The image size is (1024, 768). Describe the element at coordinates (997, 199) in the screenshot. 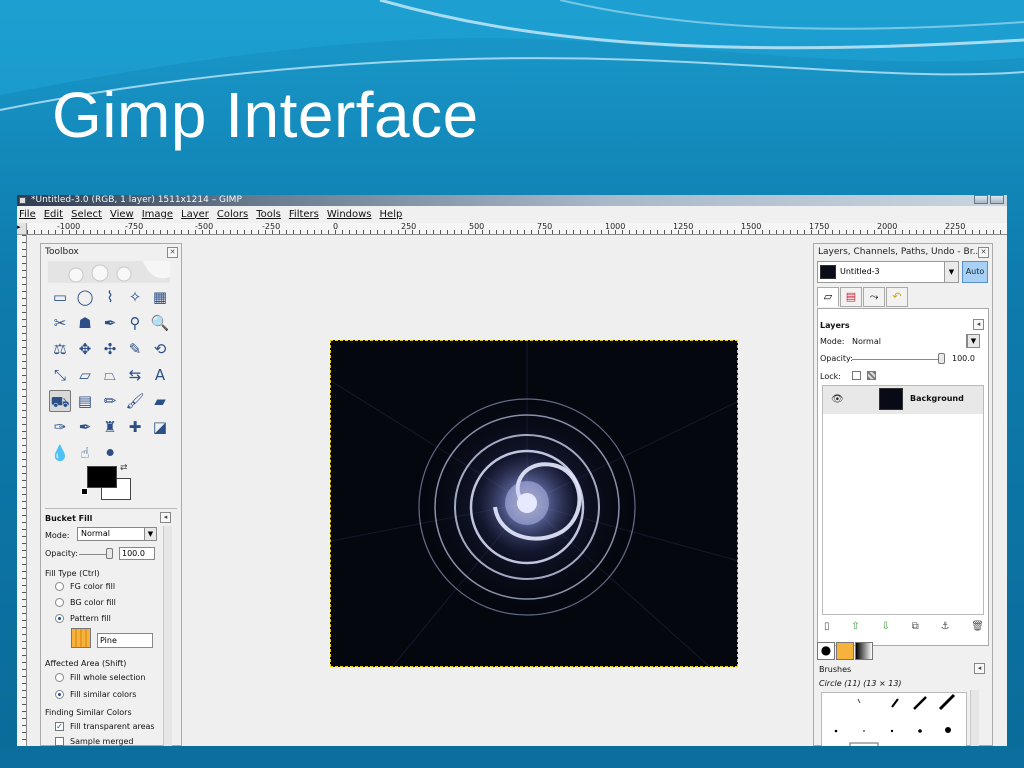

I see `maximize-button` at that location.